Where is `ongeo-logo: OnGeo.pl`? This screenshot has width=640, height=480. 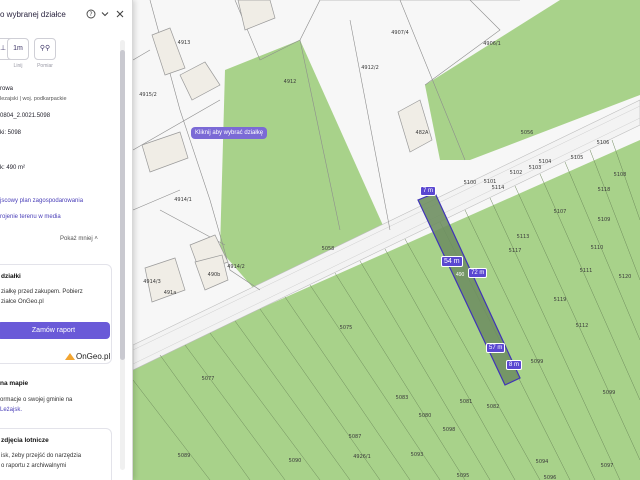
ongeo-logo: OnGeo.pl is located at coordinates (87, 356).